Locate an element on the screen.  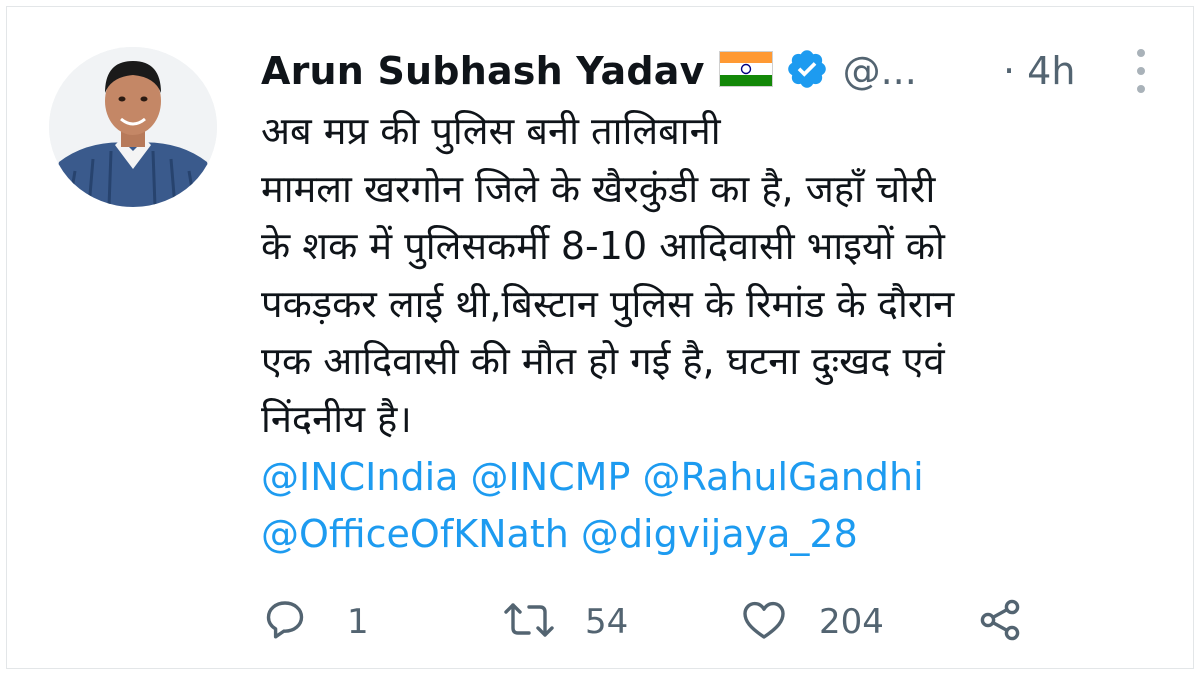
reply-button: 1 is located at coordinates (315, 622).